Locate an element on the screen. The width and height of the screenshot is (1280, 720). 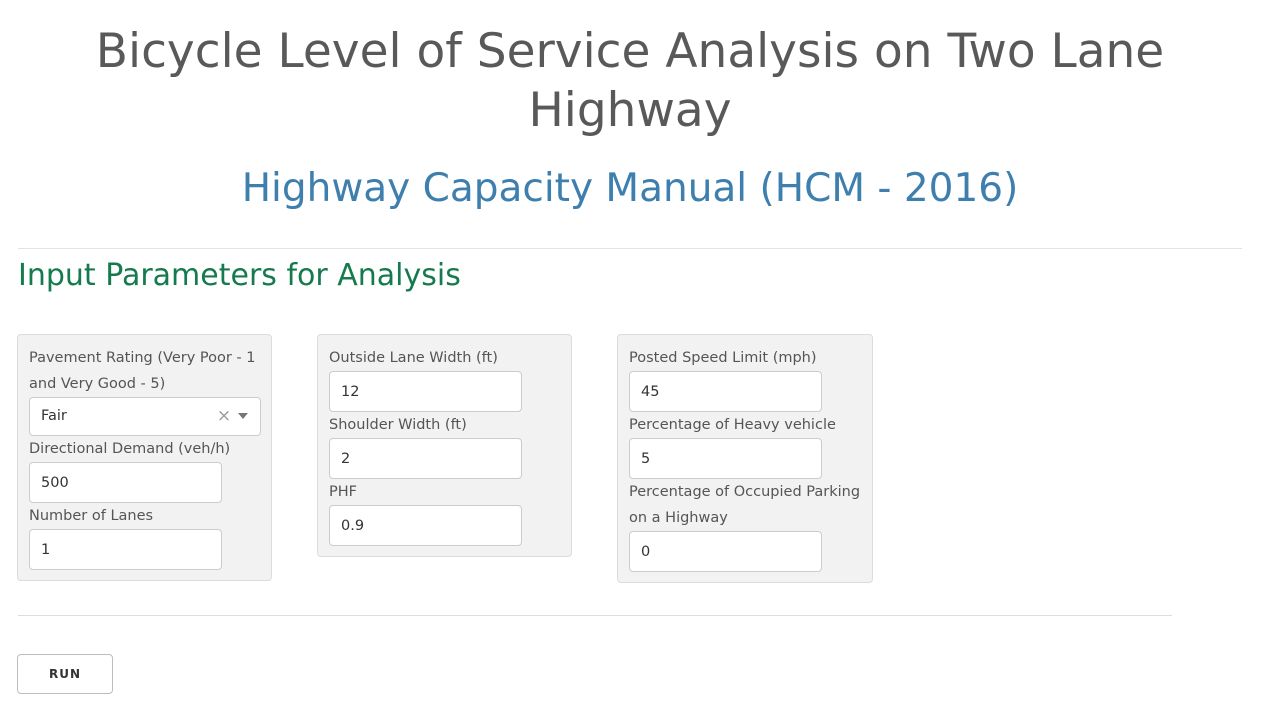
pavement-rating-label-line-2: and Very Good - 5) is located at coordinates (97, 384).